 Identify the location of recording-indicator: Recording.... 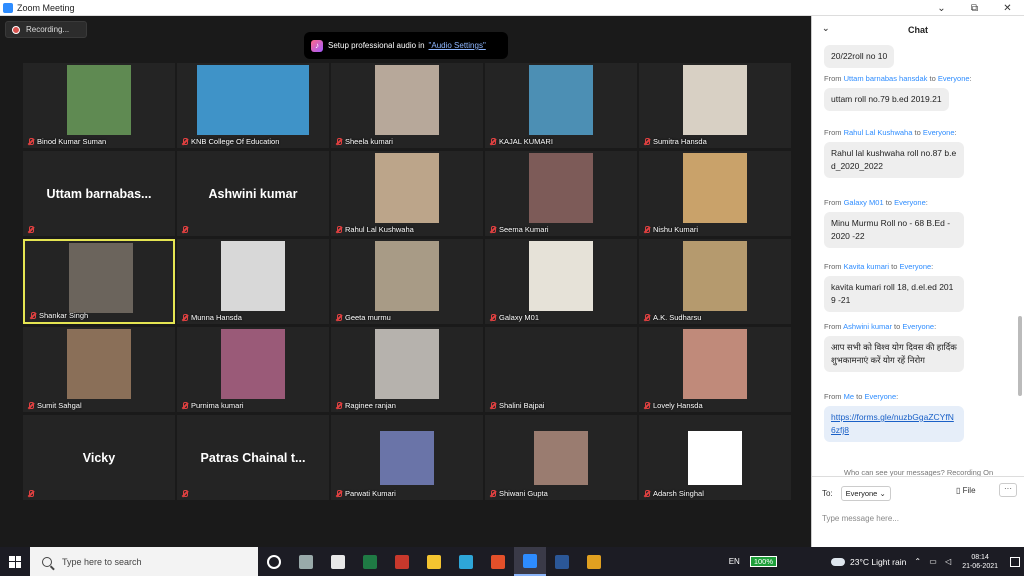
(46, 29).